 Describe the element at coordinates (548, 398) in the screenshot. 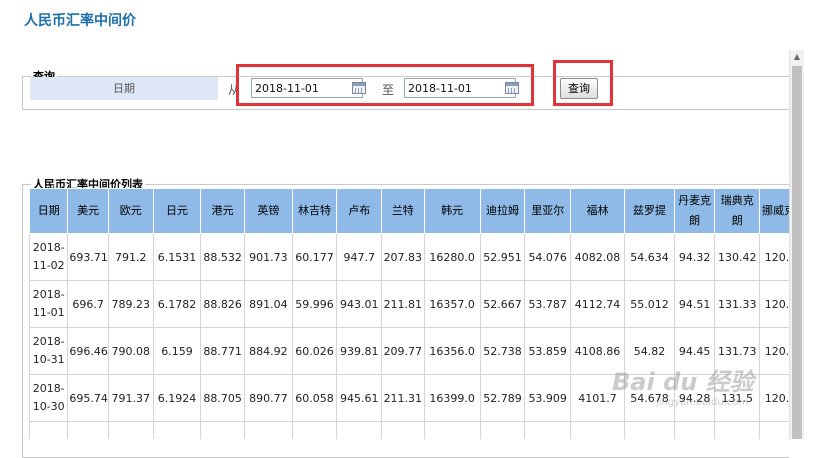

I see `rate-cell: 53.909` at that location.